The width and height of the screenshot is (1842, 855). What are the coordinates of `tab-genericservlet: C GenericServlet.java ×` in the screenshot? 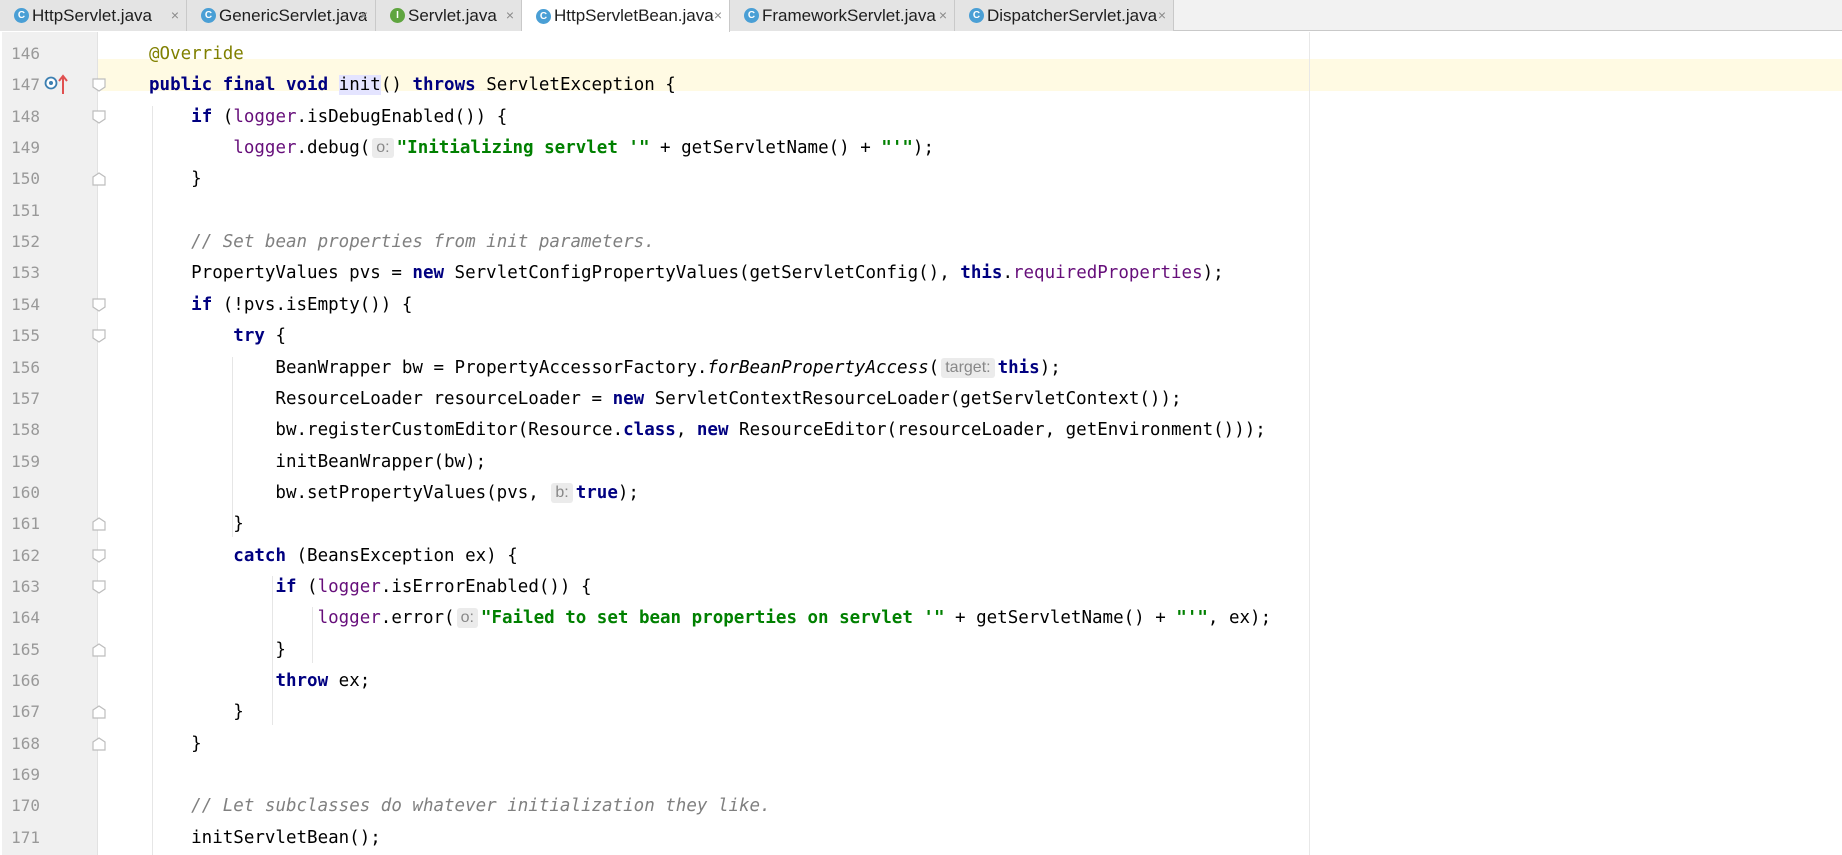 It's located at (281, 15).